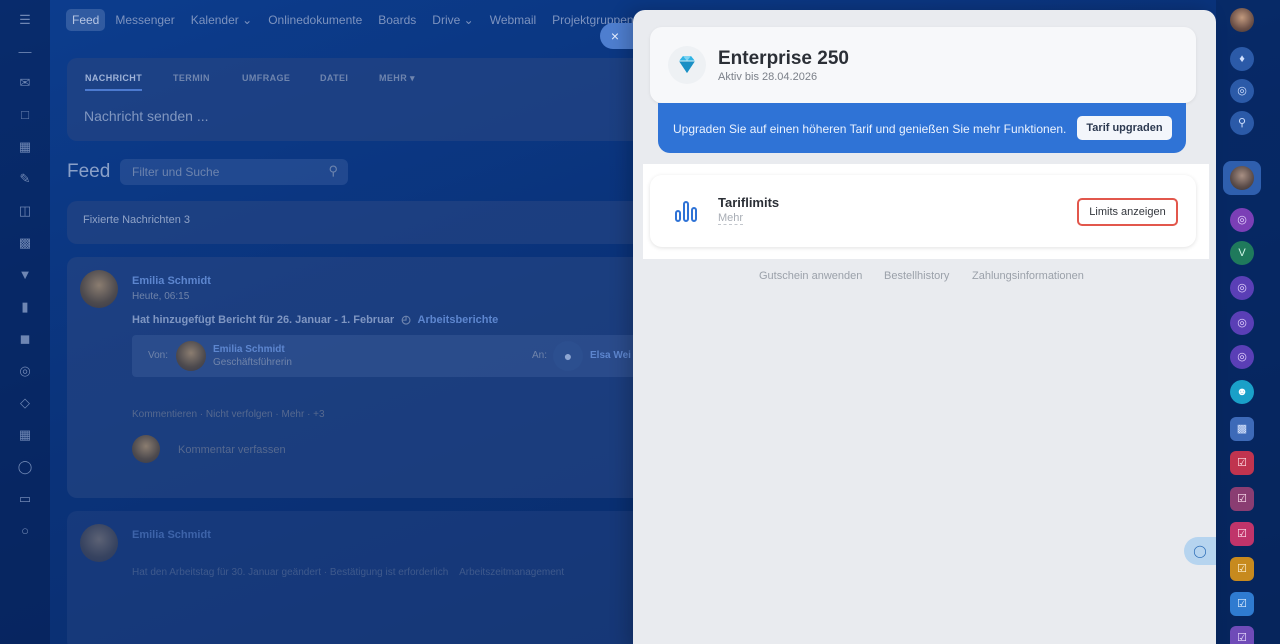 The height and width of the screenshot is (644, 1280). Describe the element at coordinates (25, 435) in the screenshot. I see `grid-icon: ▦` at that location.